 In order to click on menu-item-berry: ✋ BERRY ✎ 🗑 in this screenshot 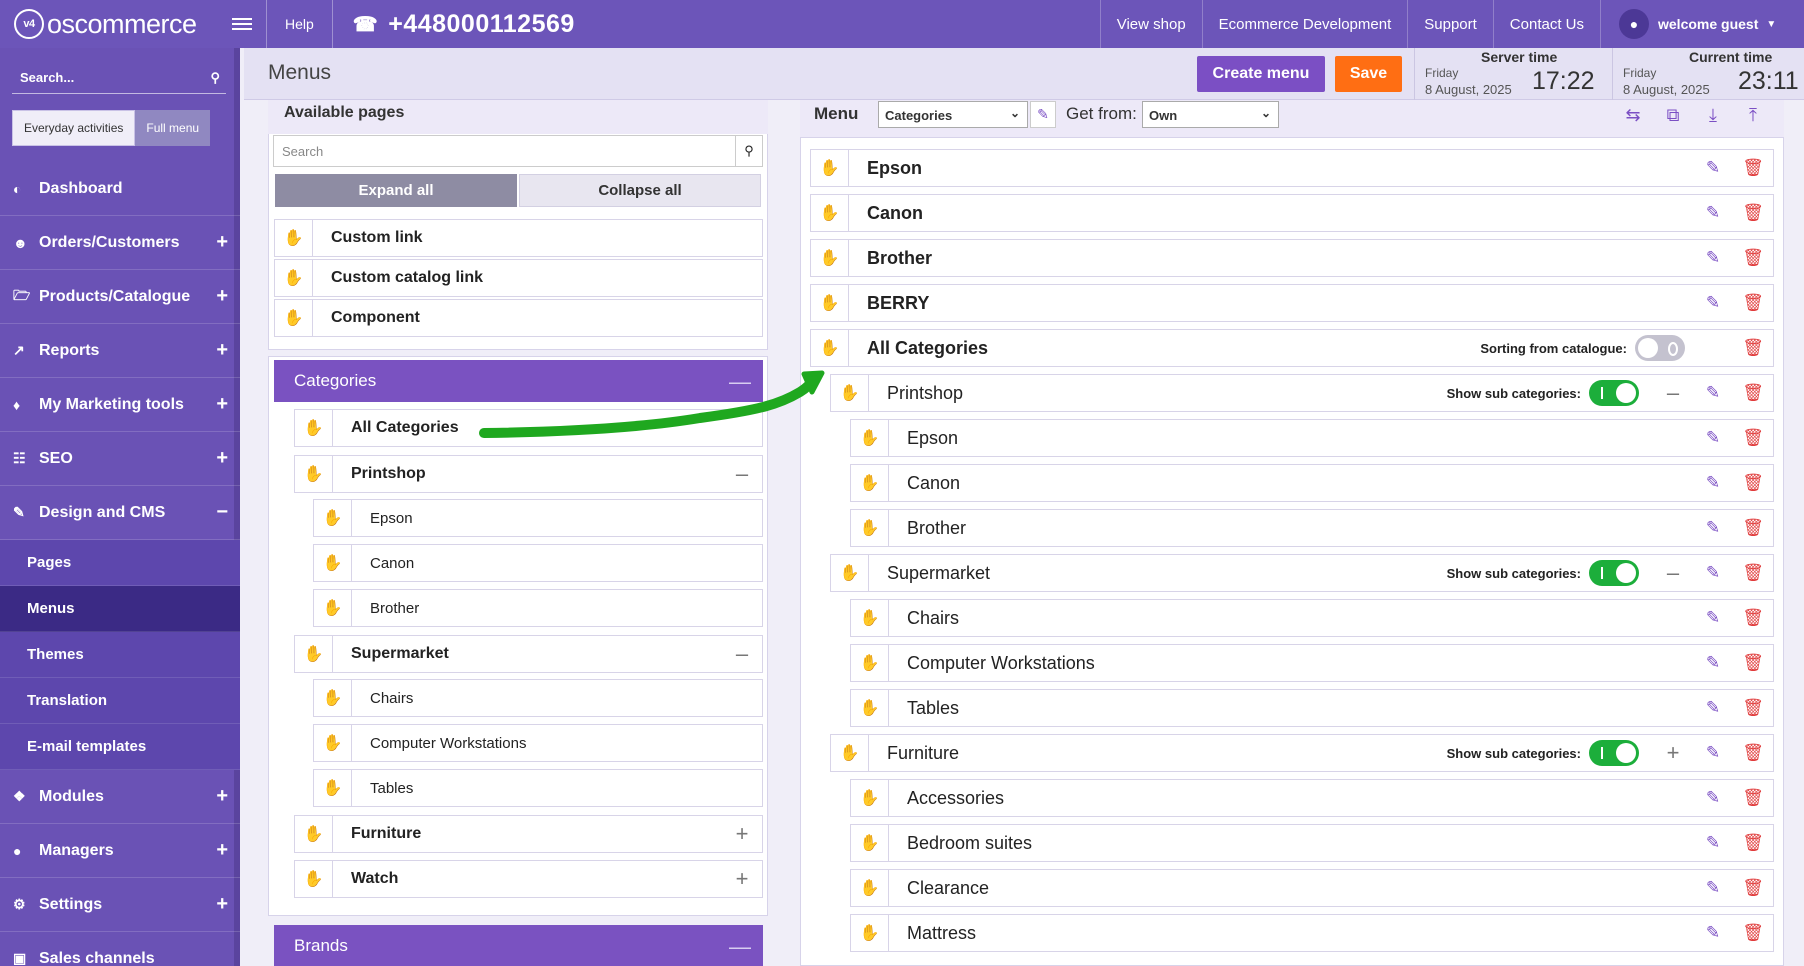, I will do `click(1292, 303)`.